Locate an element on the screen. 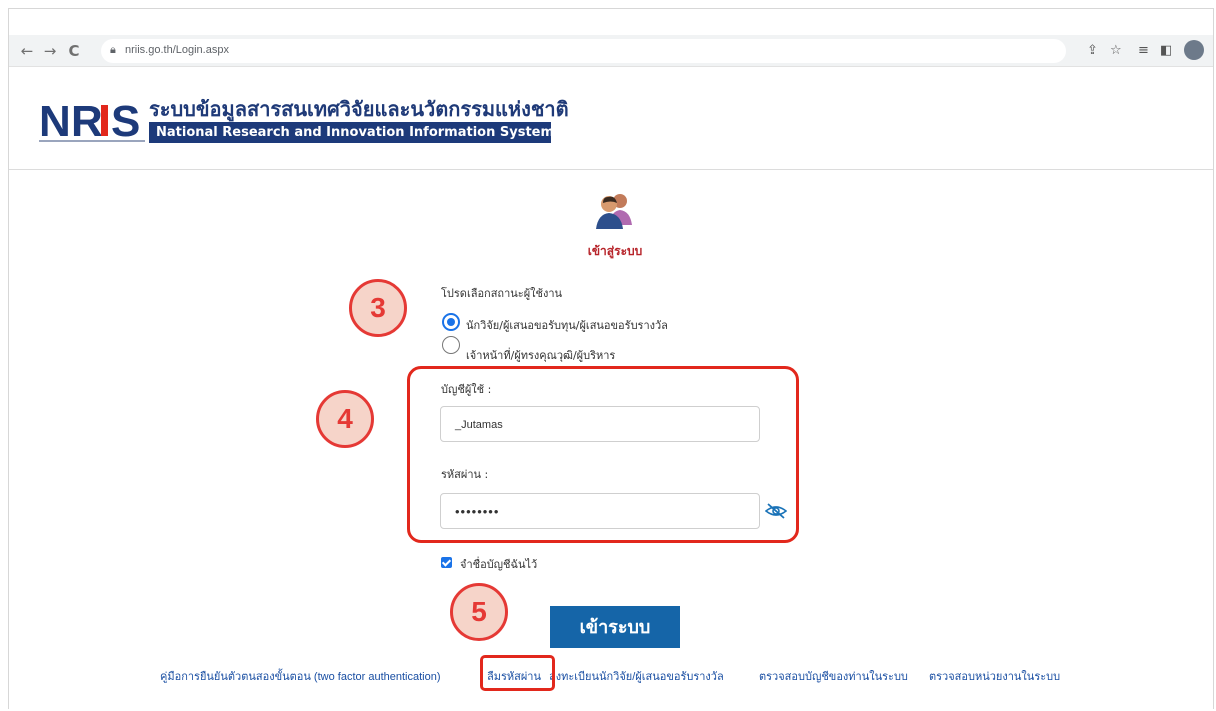 This screenshot has height=711, width=1216. lock-icon: 🔒︎ is located at coordinates (113, 49).